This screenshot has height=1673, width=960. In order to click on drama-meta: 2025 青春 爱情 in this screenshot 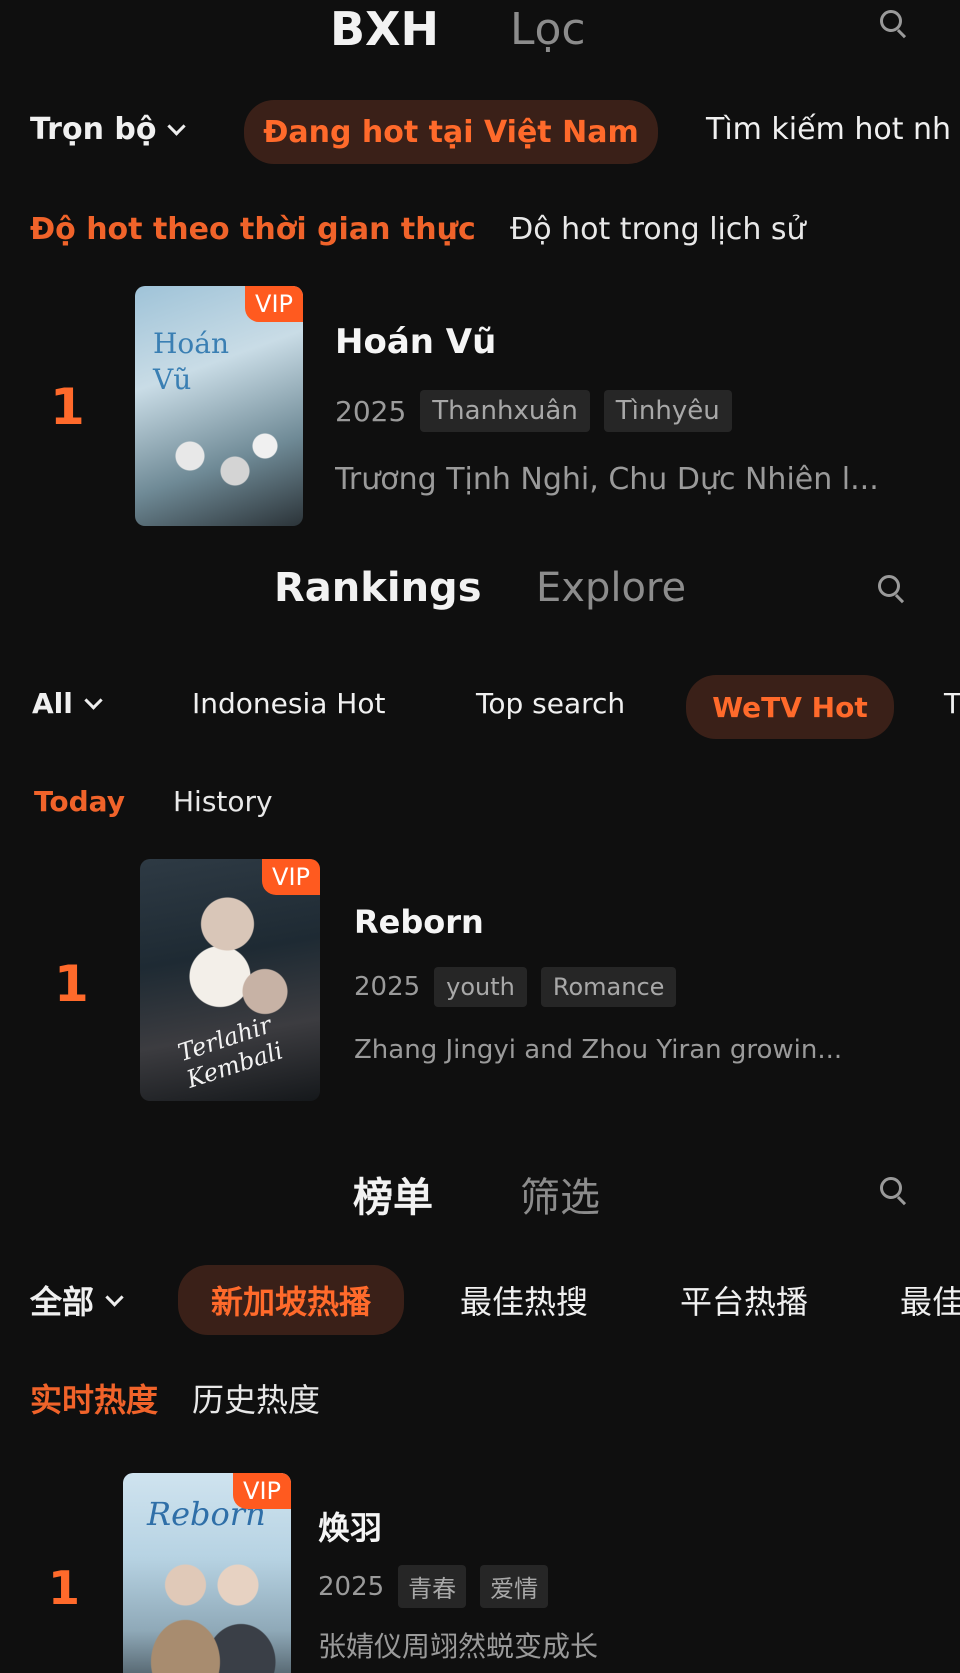, I will do `click(433, 1586)`.